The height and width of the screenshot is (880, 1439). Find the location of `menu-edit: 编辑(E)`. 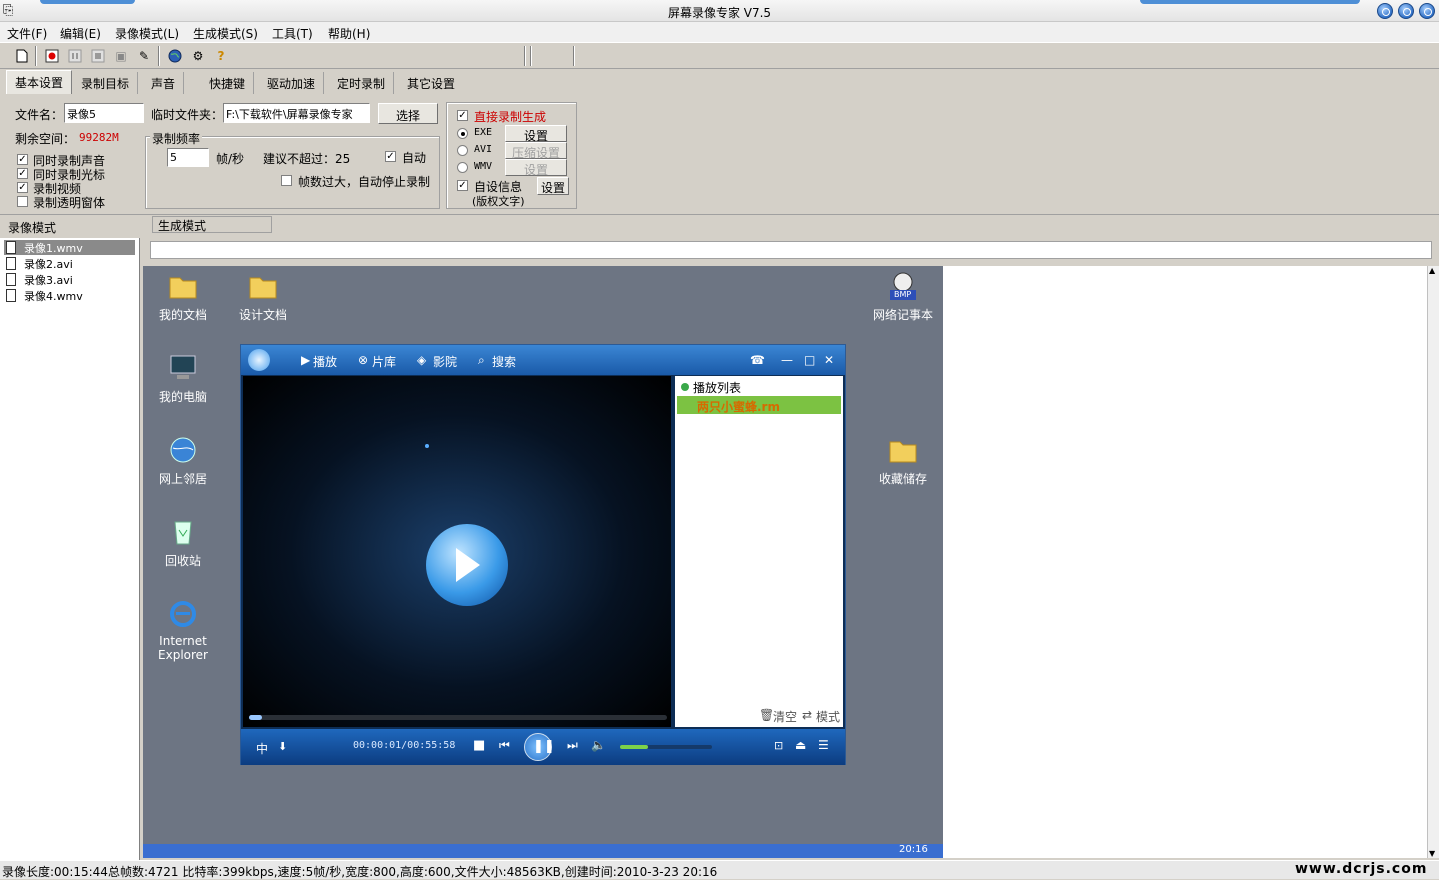

menu-edit: 编辑(E) is located at coordinates (80, 33).